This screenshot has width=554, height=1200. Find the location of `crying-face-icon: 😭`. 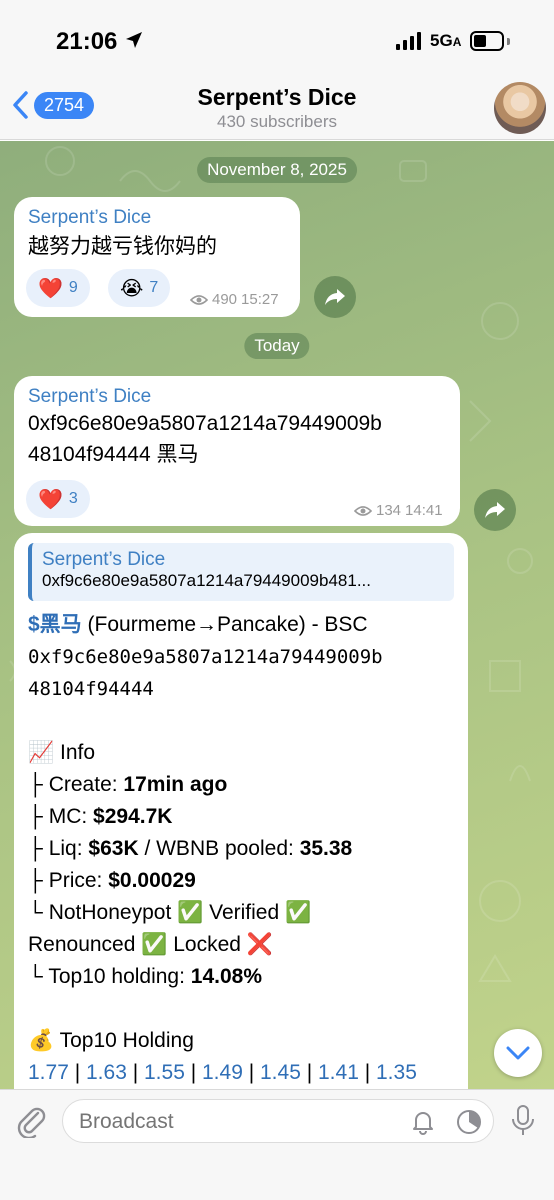

crying-face-icon: 😭 is located at coordinates (132, 288).